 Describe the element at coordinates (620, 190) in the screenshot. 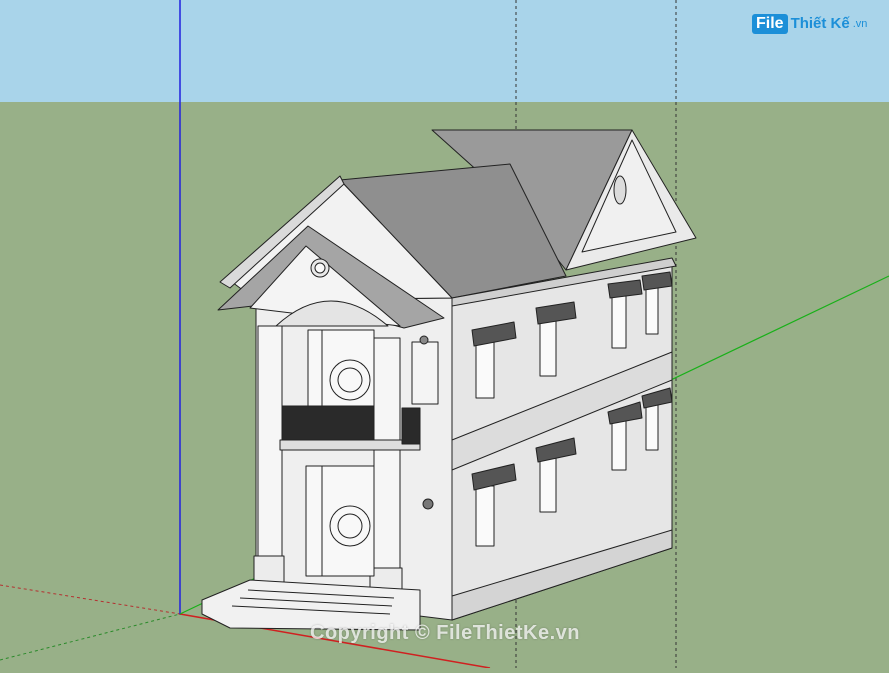

I see `rear-gable-oculus` at that location.